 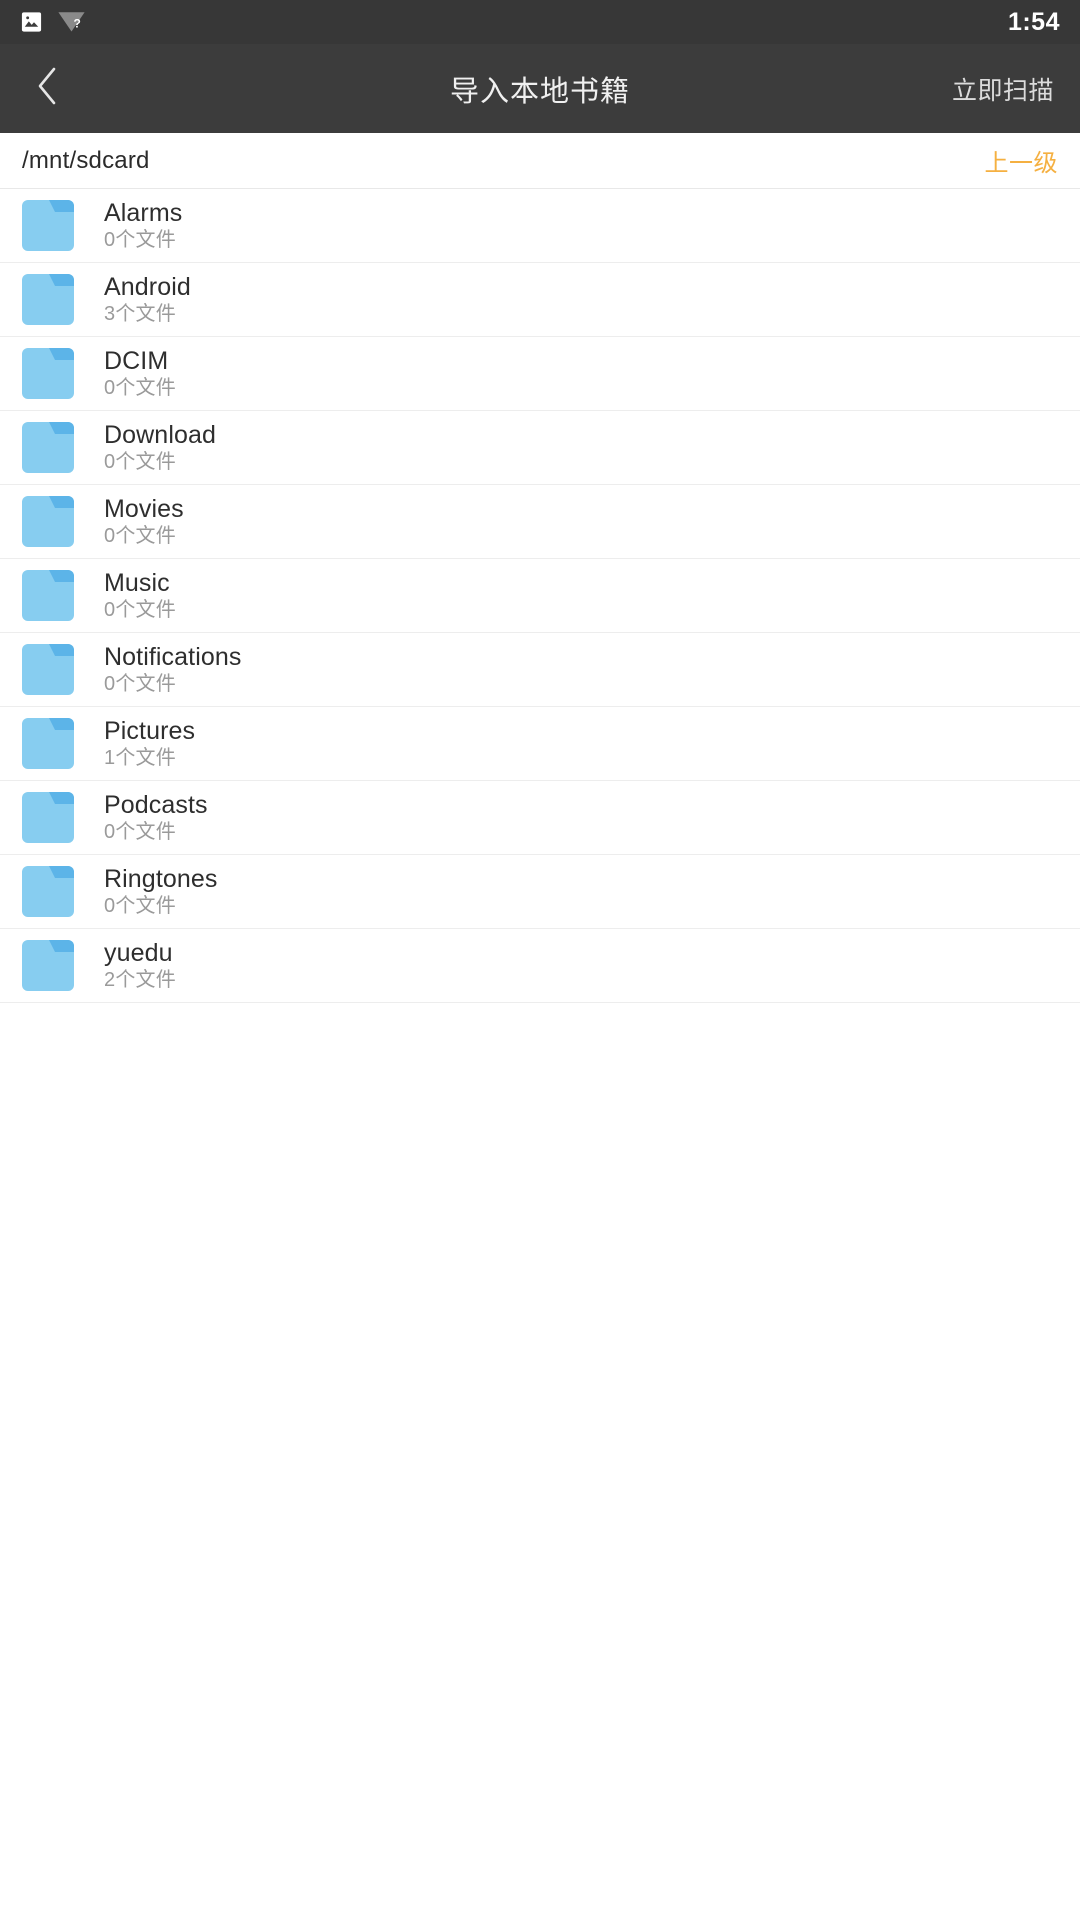 What do you see at coordinates (1022, 160) in the screenshot?
I see `up-level-button: 上一级` at bounding box center [1022, 160].